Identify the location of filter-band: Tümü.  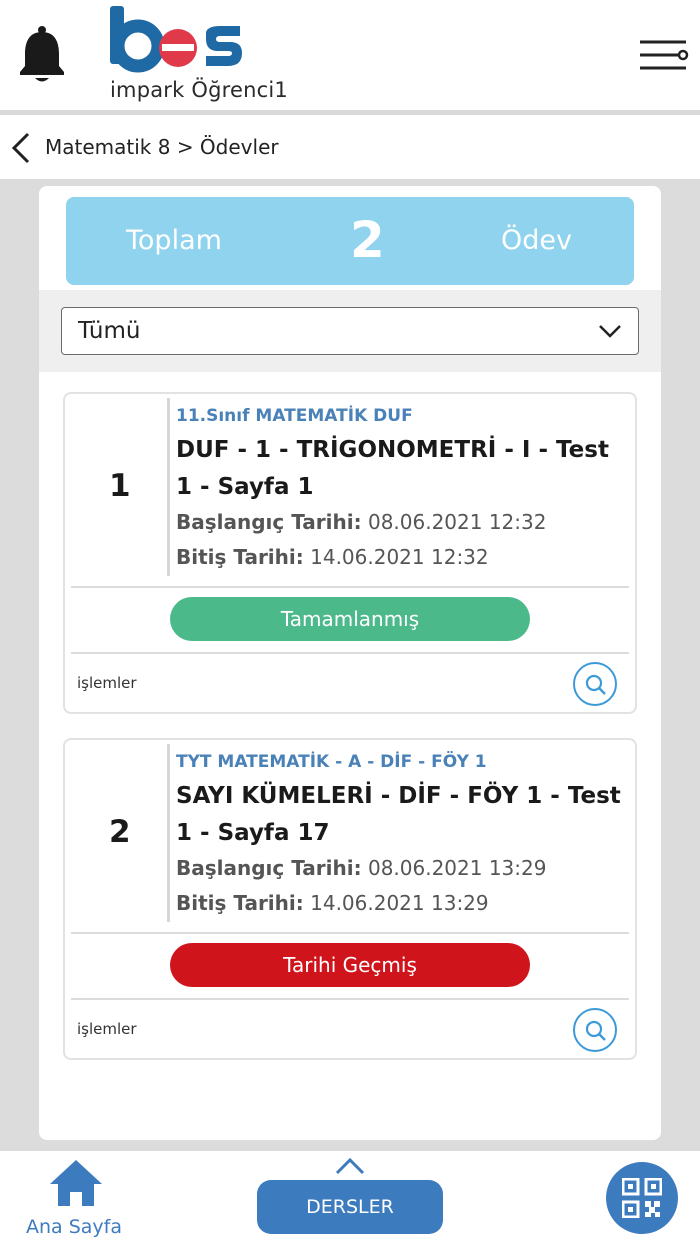
(350, 331).